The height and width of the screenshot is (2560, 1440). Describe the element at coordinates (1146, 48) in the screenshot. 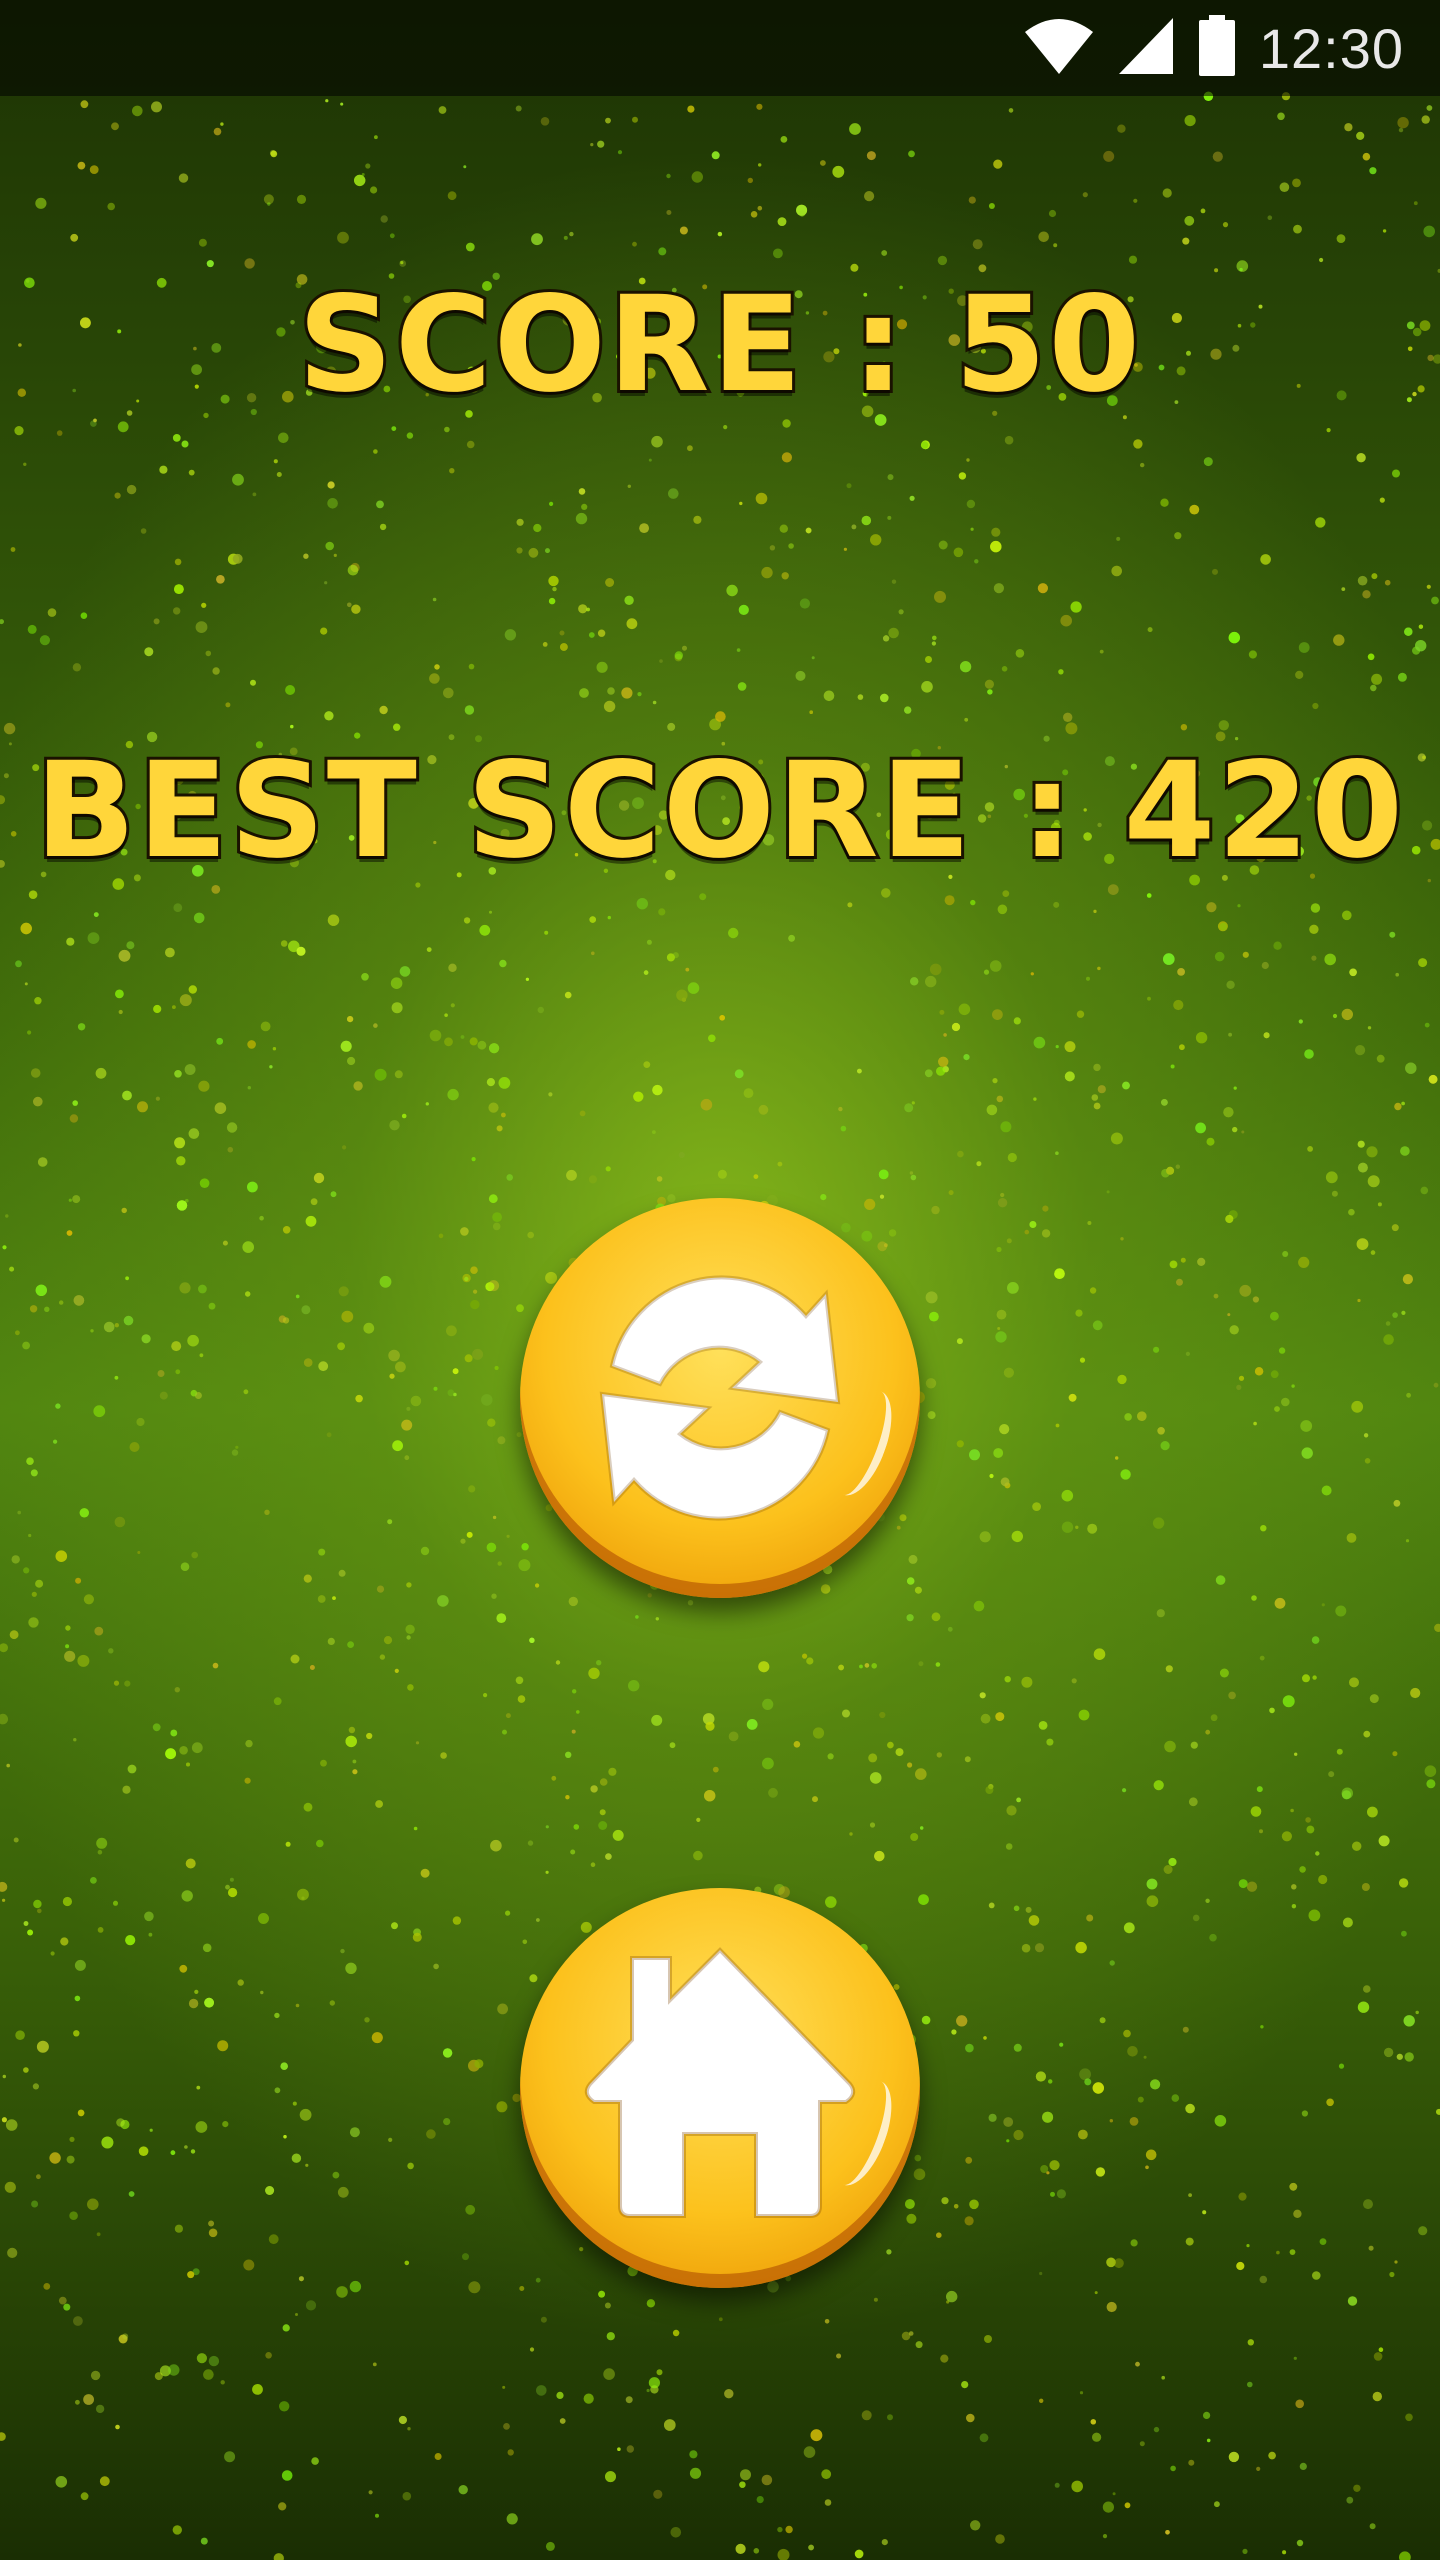

I see `cellular-signal-icon` at that location.